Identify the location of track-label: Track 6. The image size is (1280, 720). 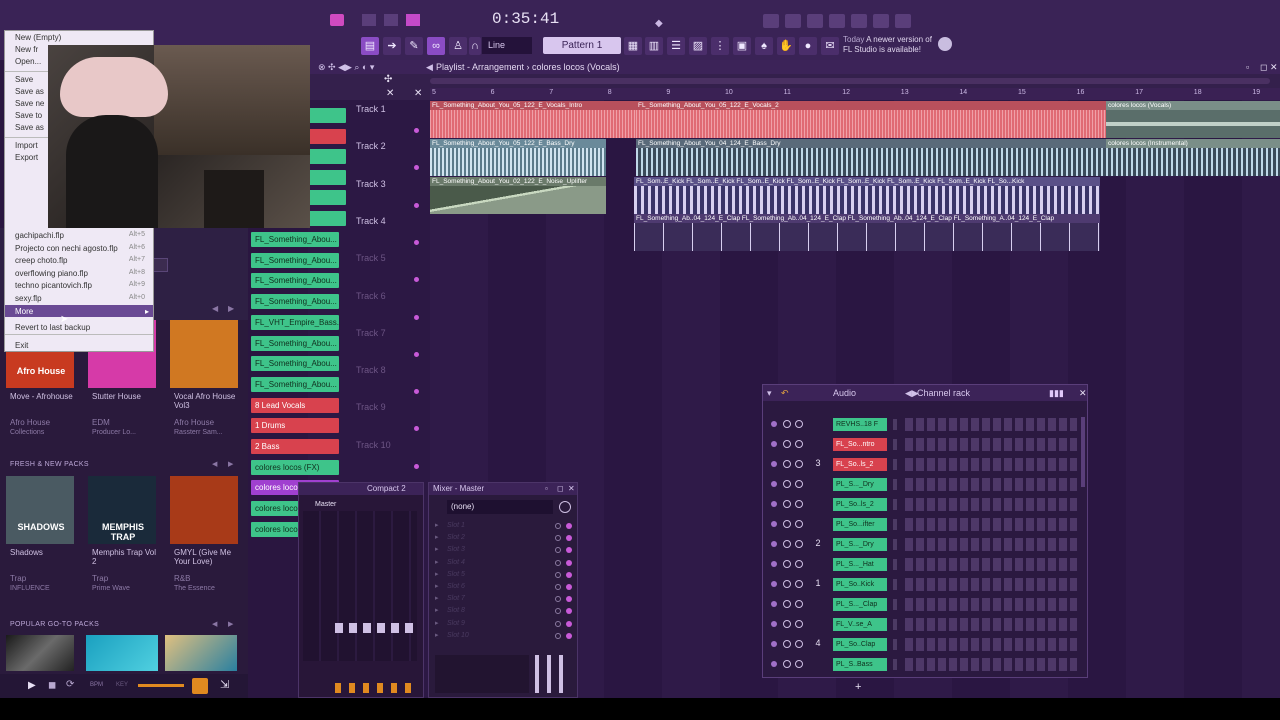
(389, 296).